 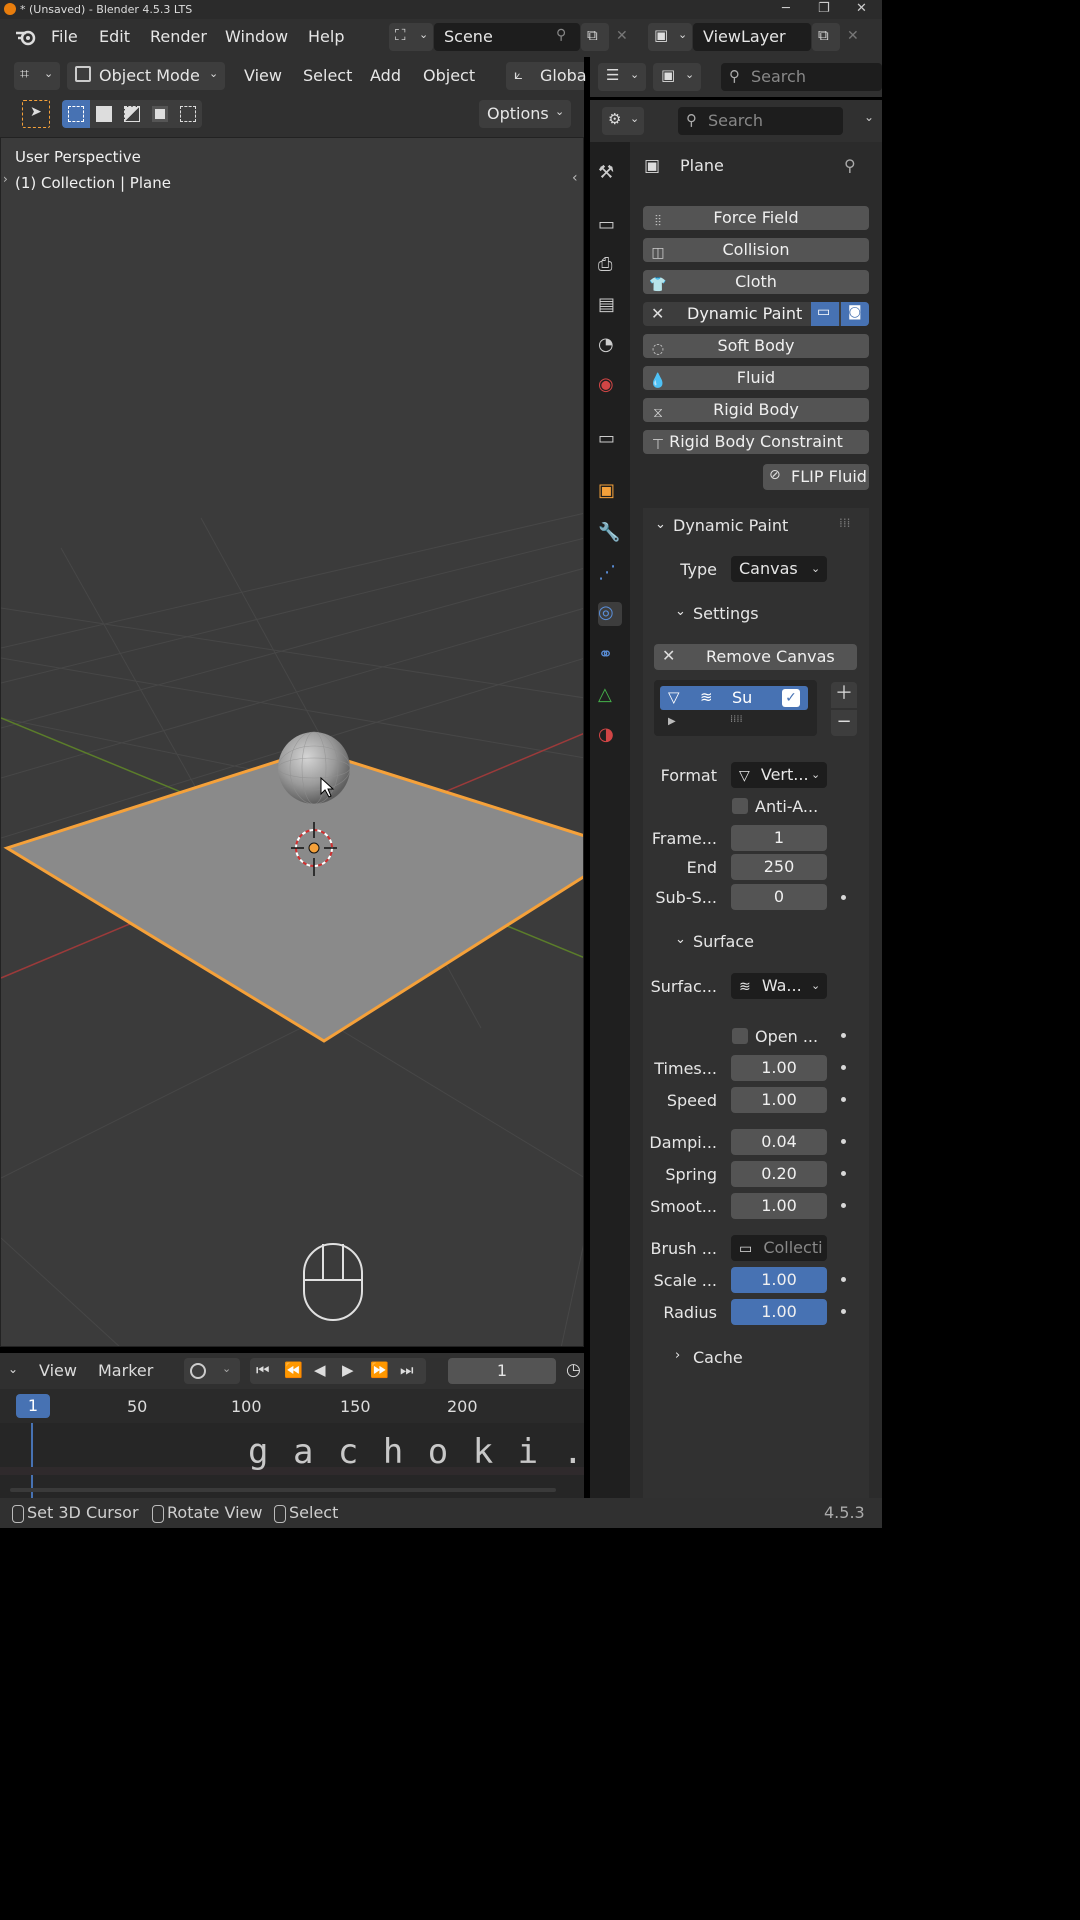 What do you see at coordinates (855, 314) in the screenshot?
I see `show-render-icon: ◙` at bounding box center [855, 314].